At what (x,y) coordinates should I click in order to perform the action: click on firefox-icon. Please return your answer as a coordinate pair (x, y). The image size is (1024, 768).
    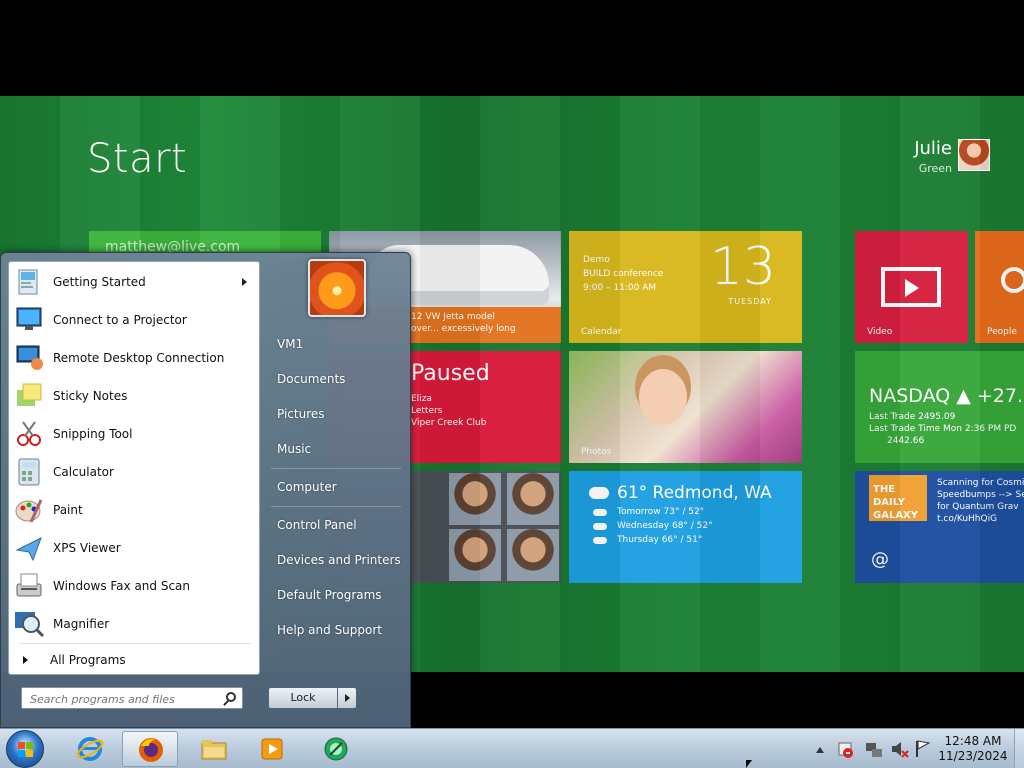
    Looking at the image, I should click on (151, 750).